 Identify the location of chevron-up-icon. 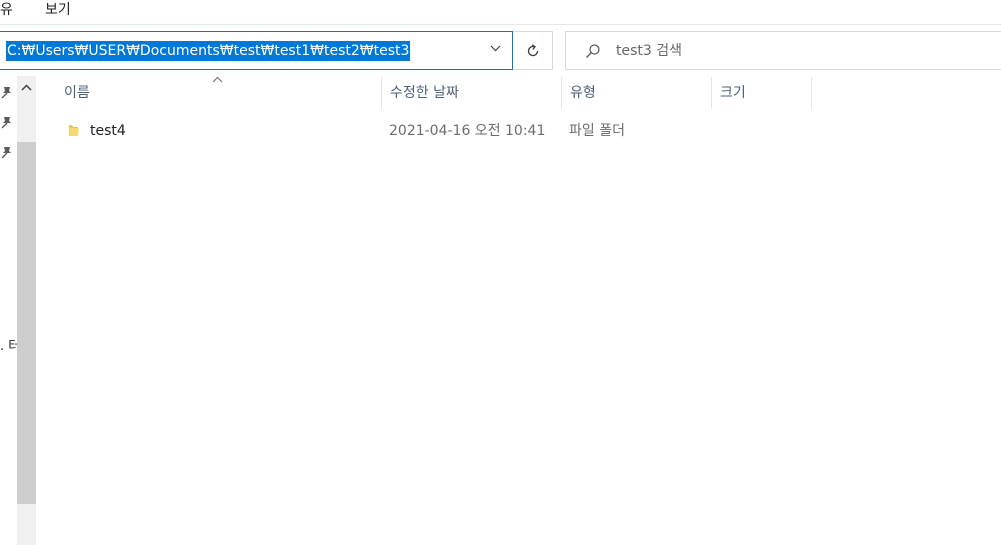
(26, 87).